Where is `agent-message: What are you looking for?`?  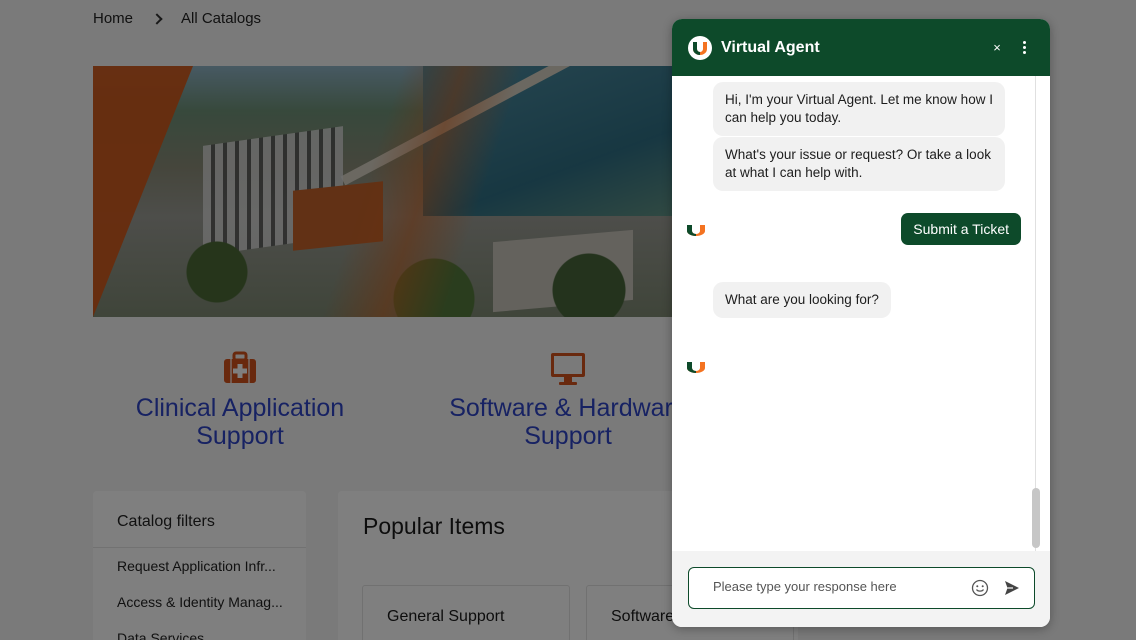
agent-message: What are you looking for? is located at coordinates (802, 300).